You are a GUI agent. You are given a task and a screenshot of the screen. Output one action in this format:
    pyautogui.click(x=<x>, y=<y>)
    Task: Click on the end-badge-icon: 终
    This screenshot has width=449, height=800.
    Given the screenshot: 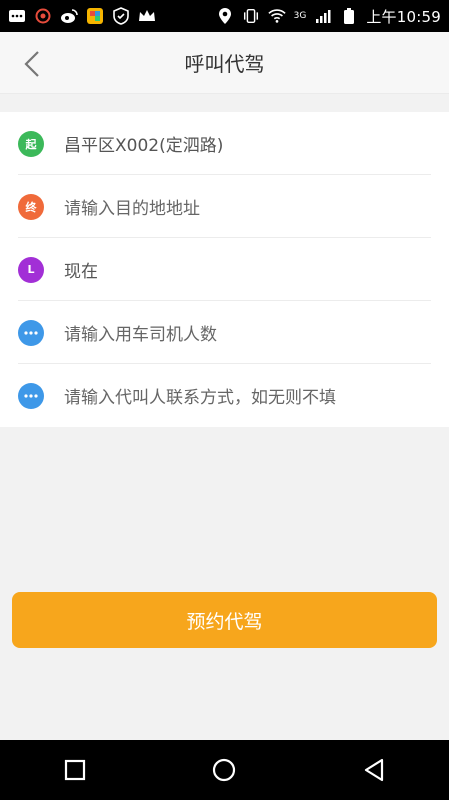 What is the action you would take?
    pyautogui.click(x=31, y=206)
    